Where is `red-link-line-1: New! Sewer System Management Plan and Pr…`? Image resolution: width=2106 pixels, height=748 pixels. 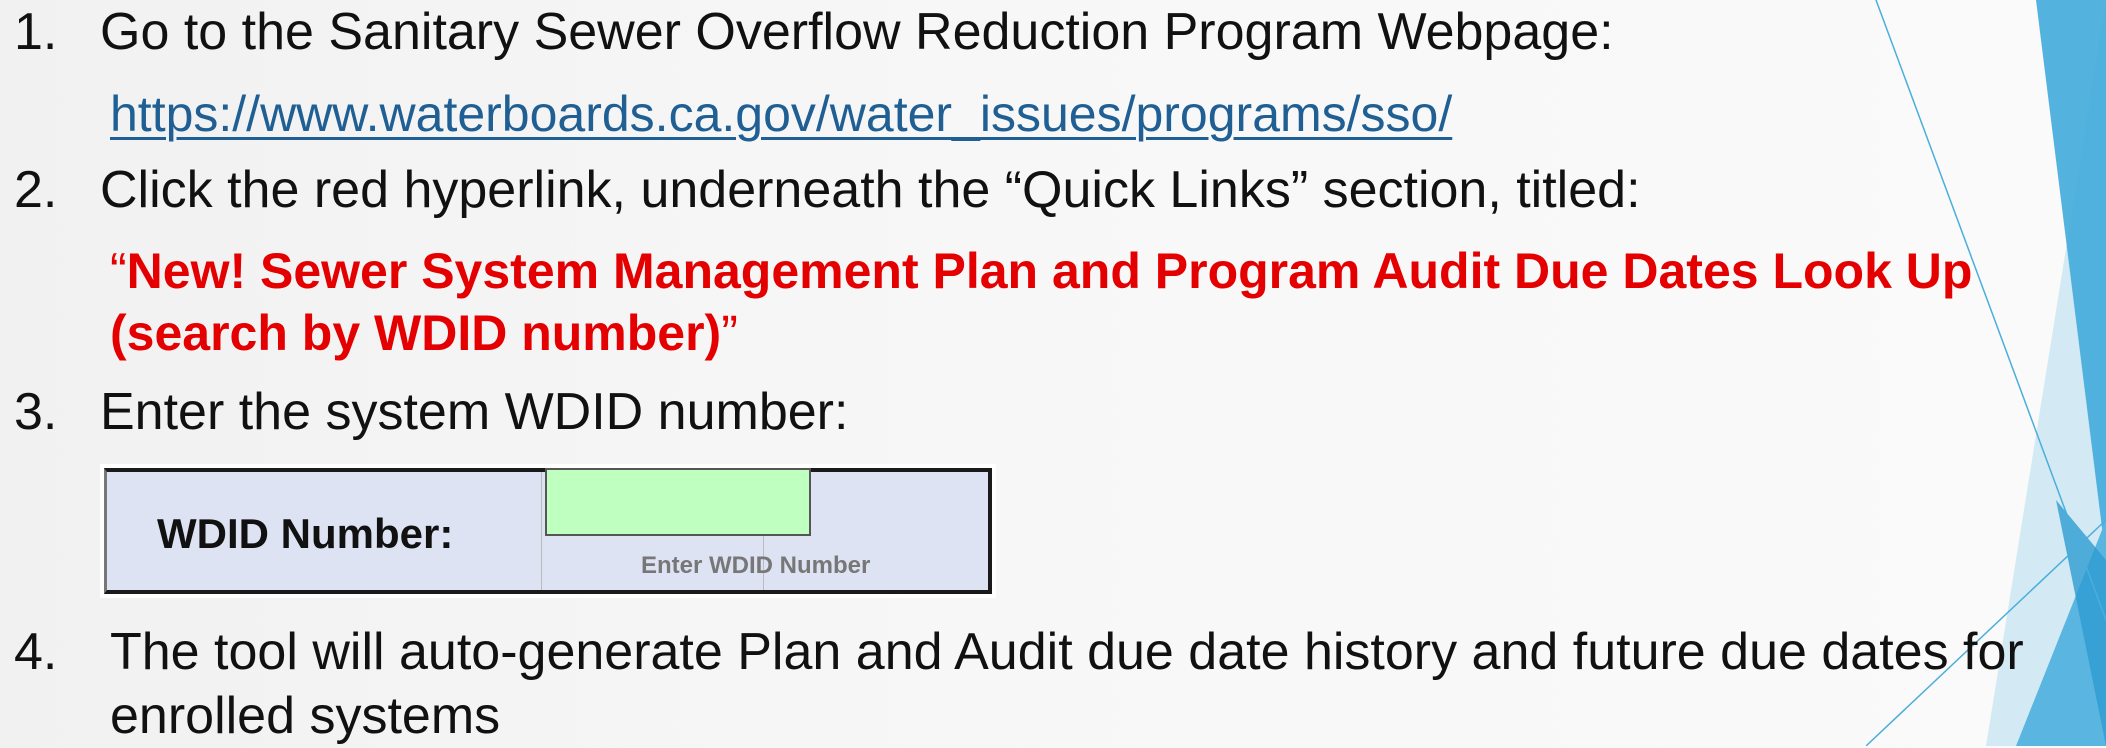 red-link-line-1: New! Sewer System Management Plan and Pr… is located at coordinates (1049, 271).